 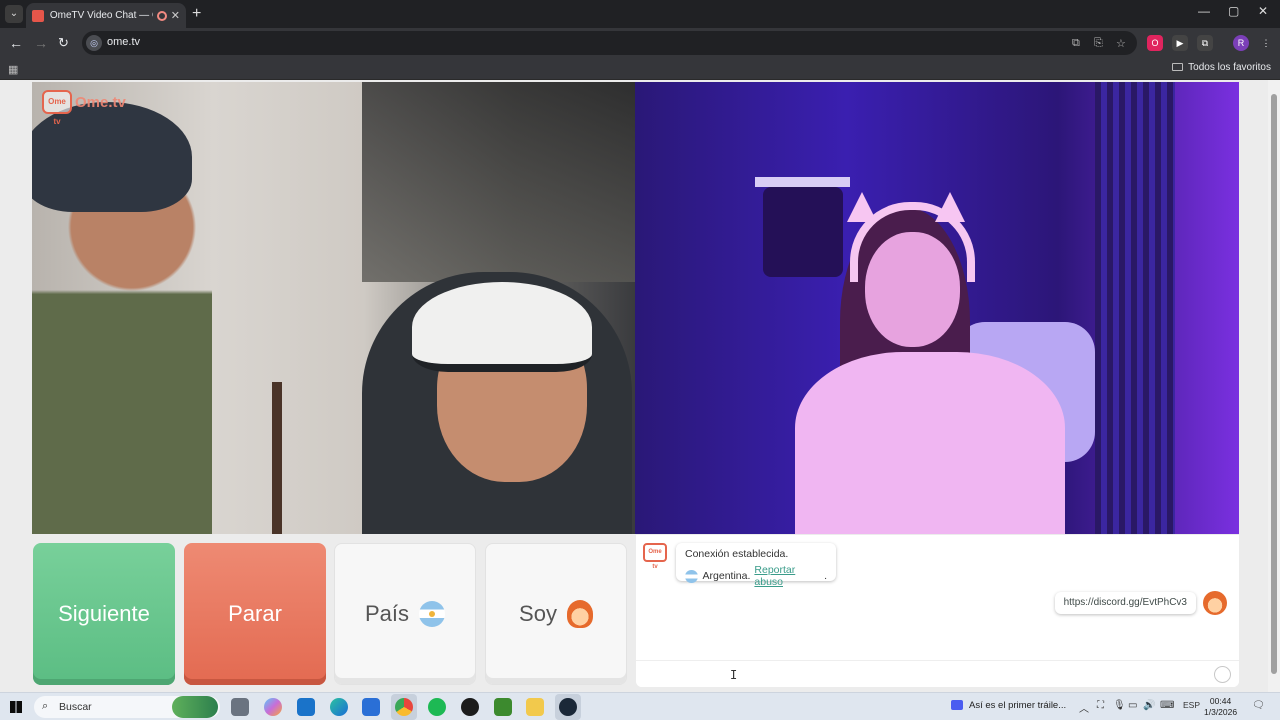 I want to click on search-highlight-image, so click(x=195, y=707).